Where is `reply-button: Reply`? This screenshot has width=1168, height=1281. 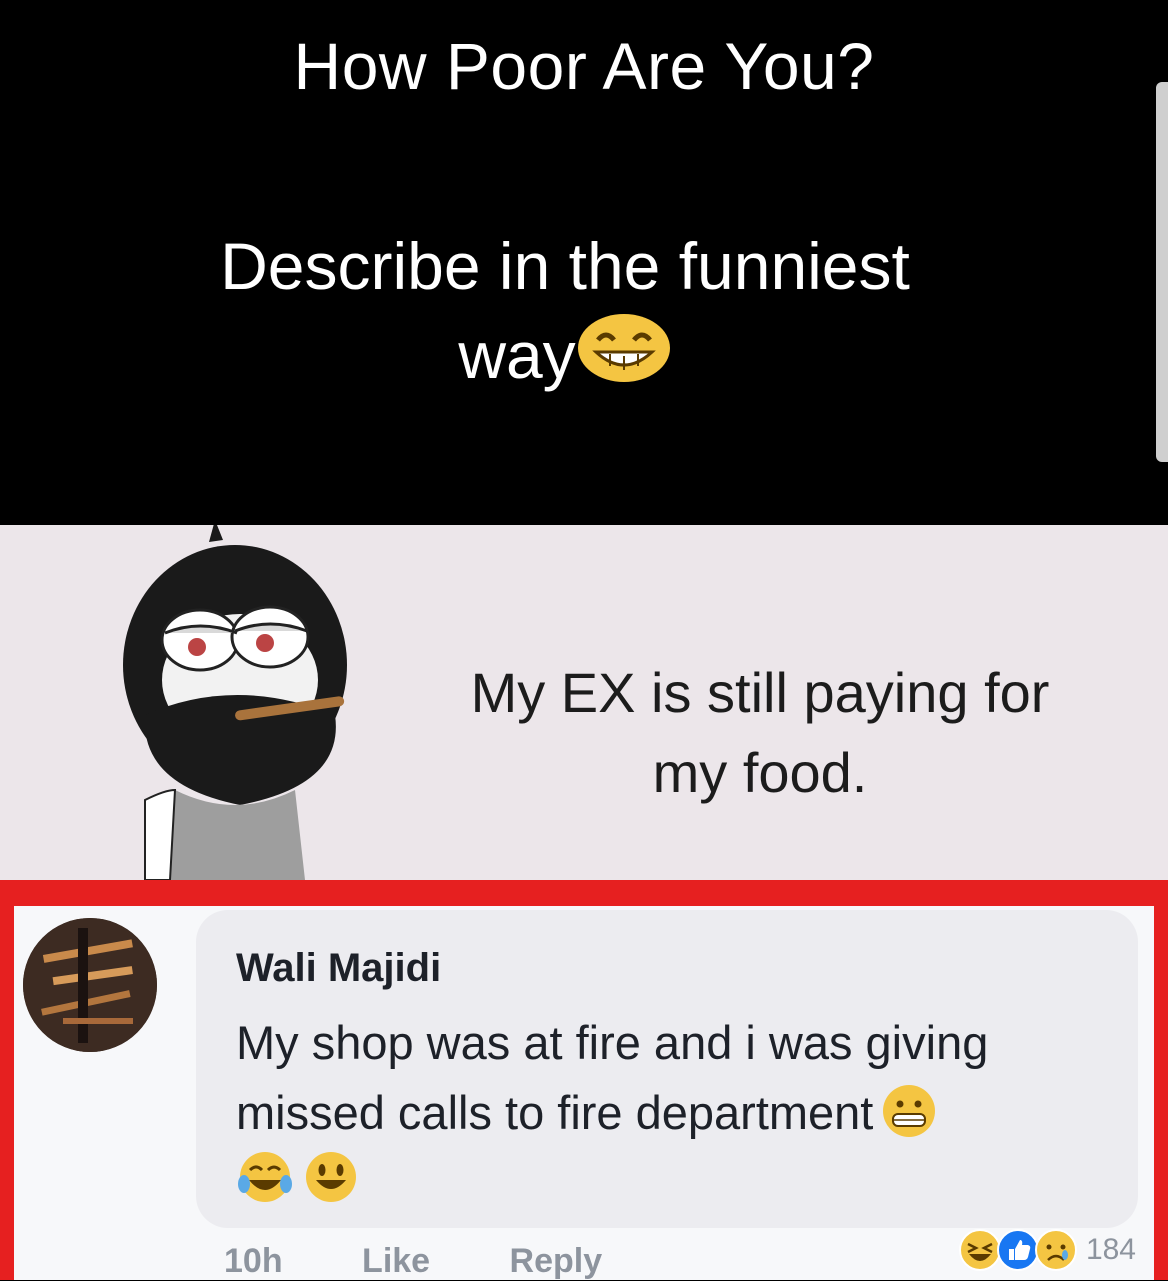
reply-button: Reply is located at coordinates (556, 1261).